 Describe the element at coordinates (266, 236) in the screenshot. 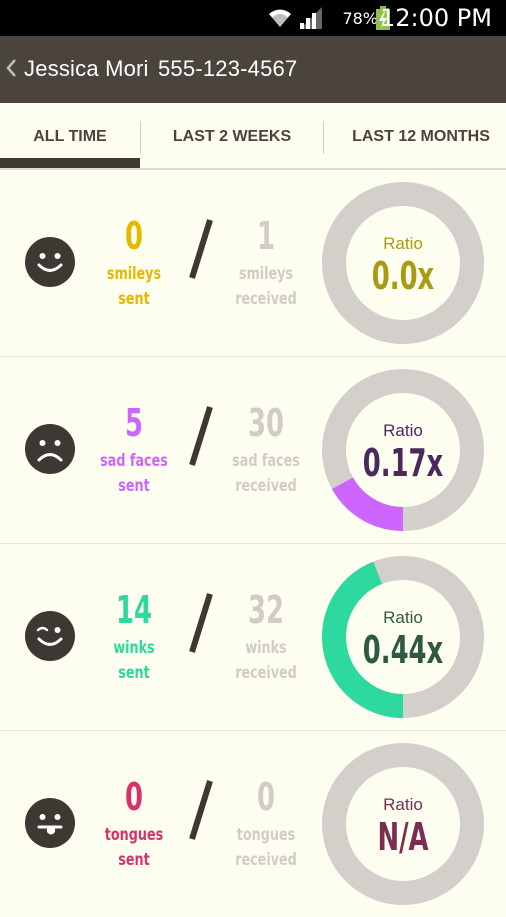

I see `received-count: 1` at that location.